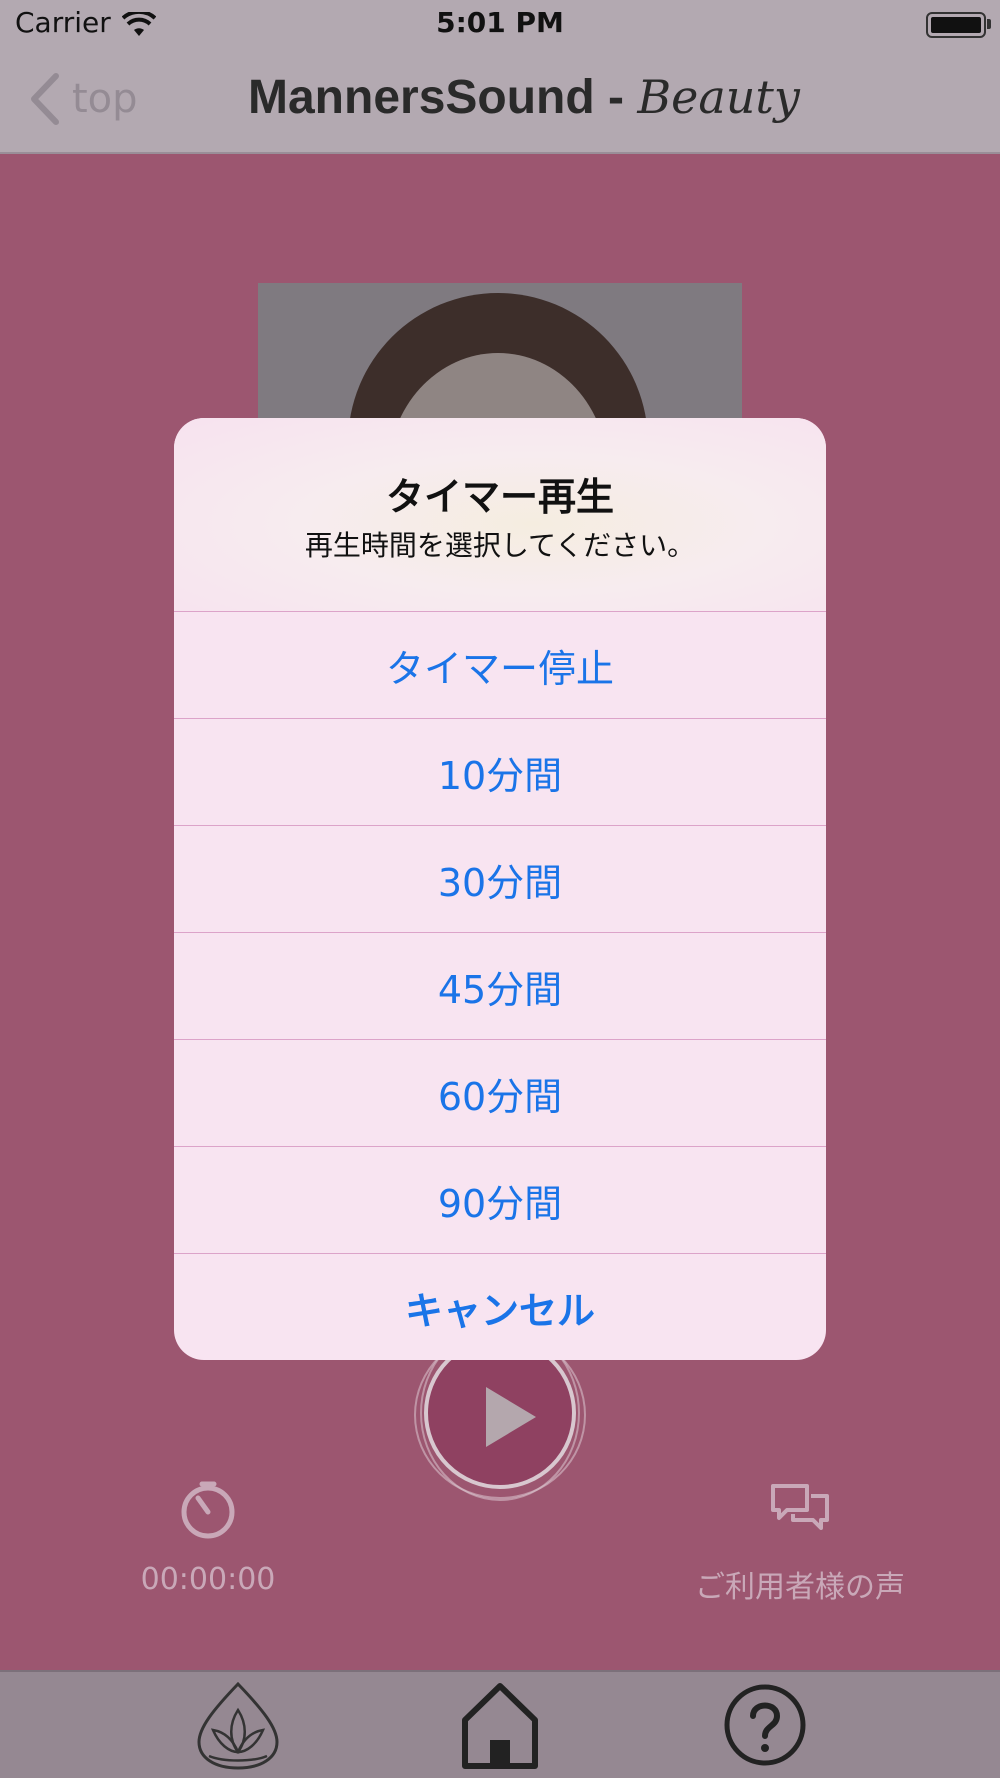 This screenshot has width=1000, height=1778. Describe the element at coordinates (989, 24) in the screenshot. I see `battery-tip` at that location.